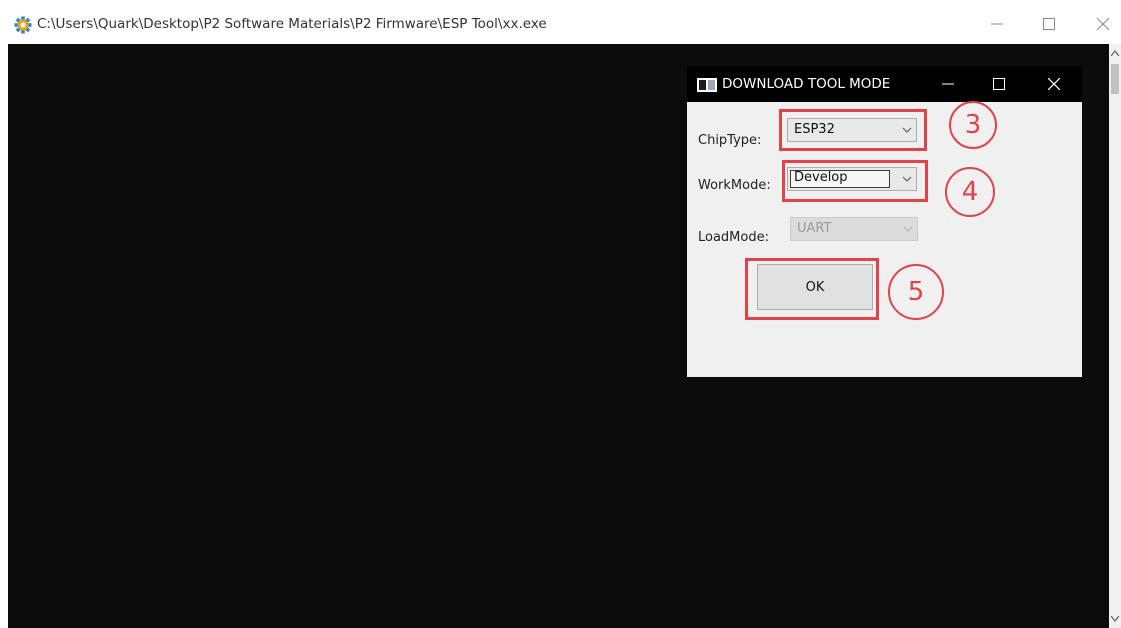 The image size is (1121, 628). What do you see at coordinates (733, 237) in the screenshot?
I see `load-mode-label: LoadMode:` at bounding box center [733, 237].